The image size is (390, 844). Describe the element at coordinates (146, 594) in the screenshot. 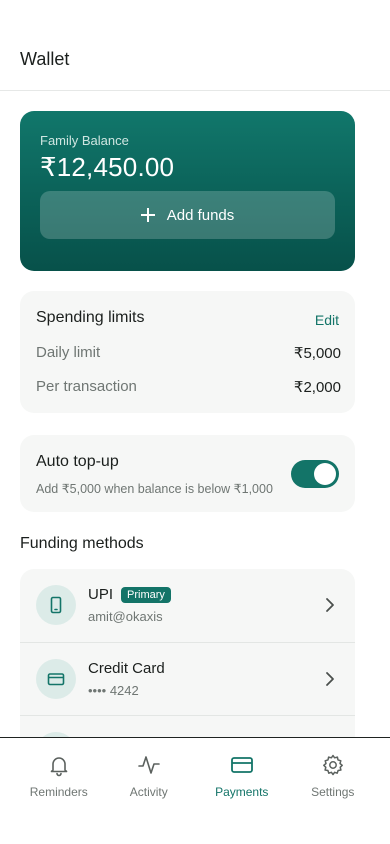

I see `primary-badge: Primary` at that location.